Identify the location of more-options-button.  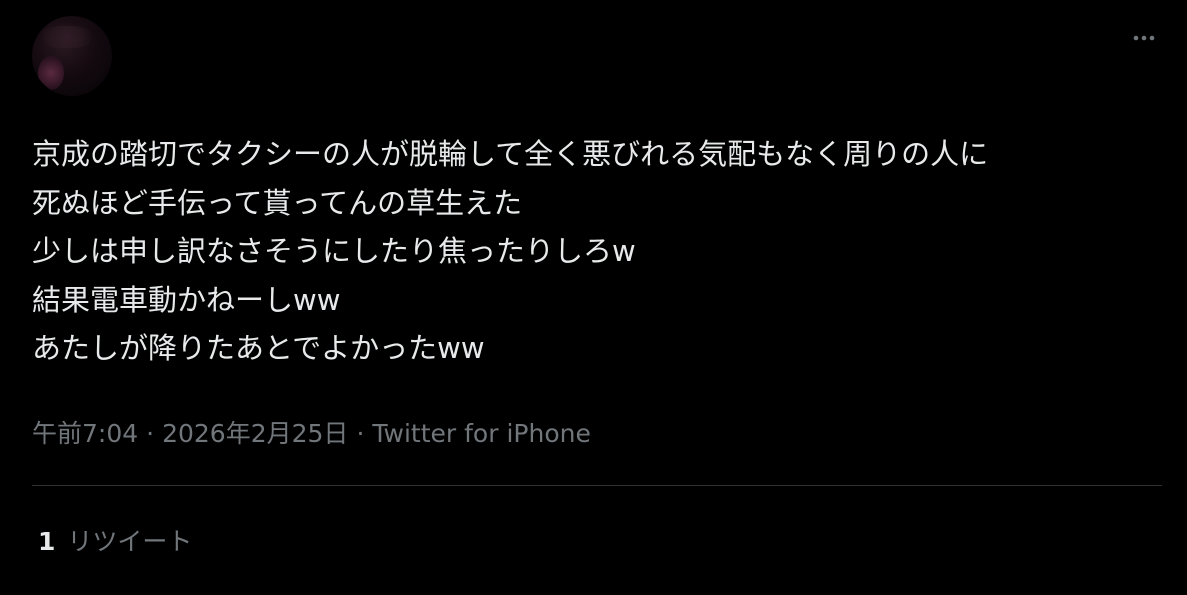
(1144, 38).